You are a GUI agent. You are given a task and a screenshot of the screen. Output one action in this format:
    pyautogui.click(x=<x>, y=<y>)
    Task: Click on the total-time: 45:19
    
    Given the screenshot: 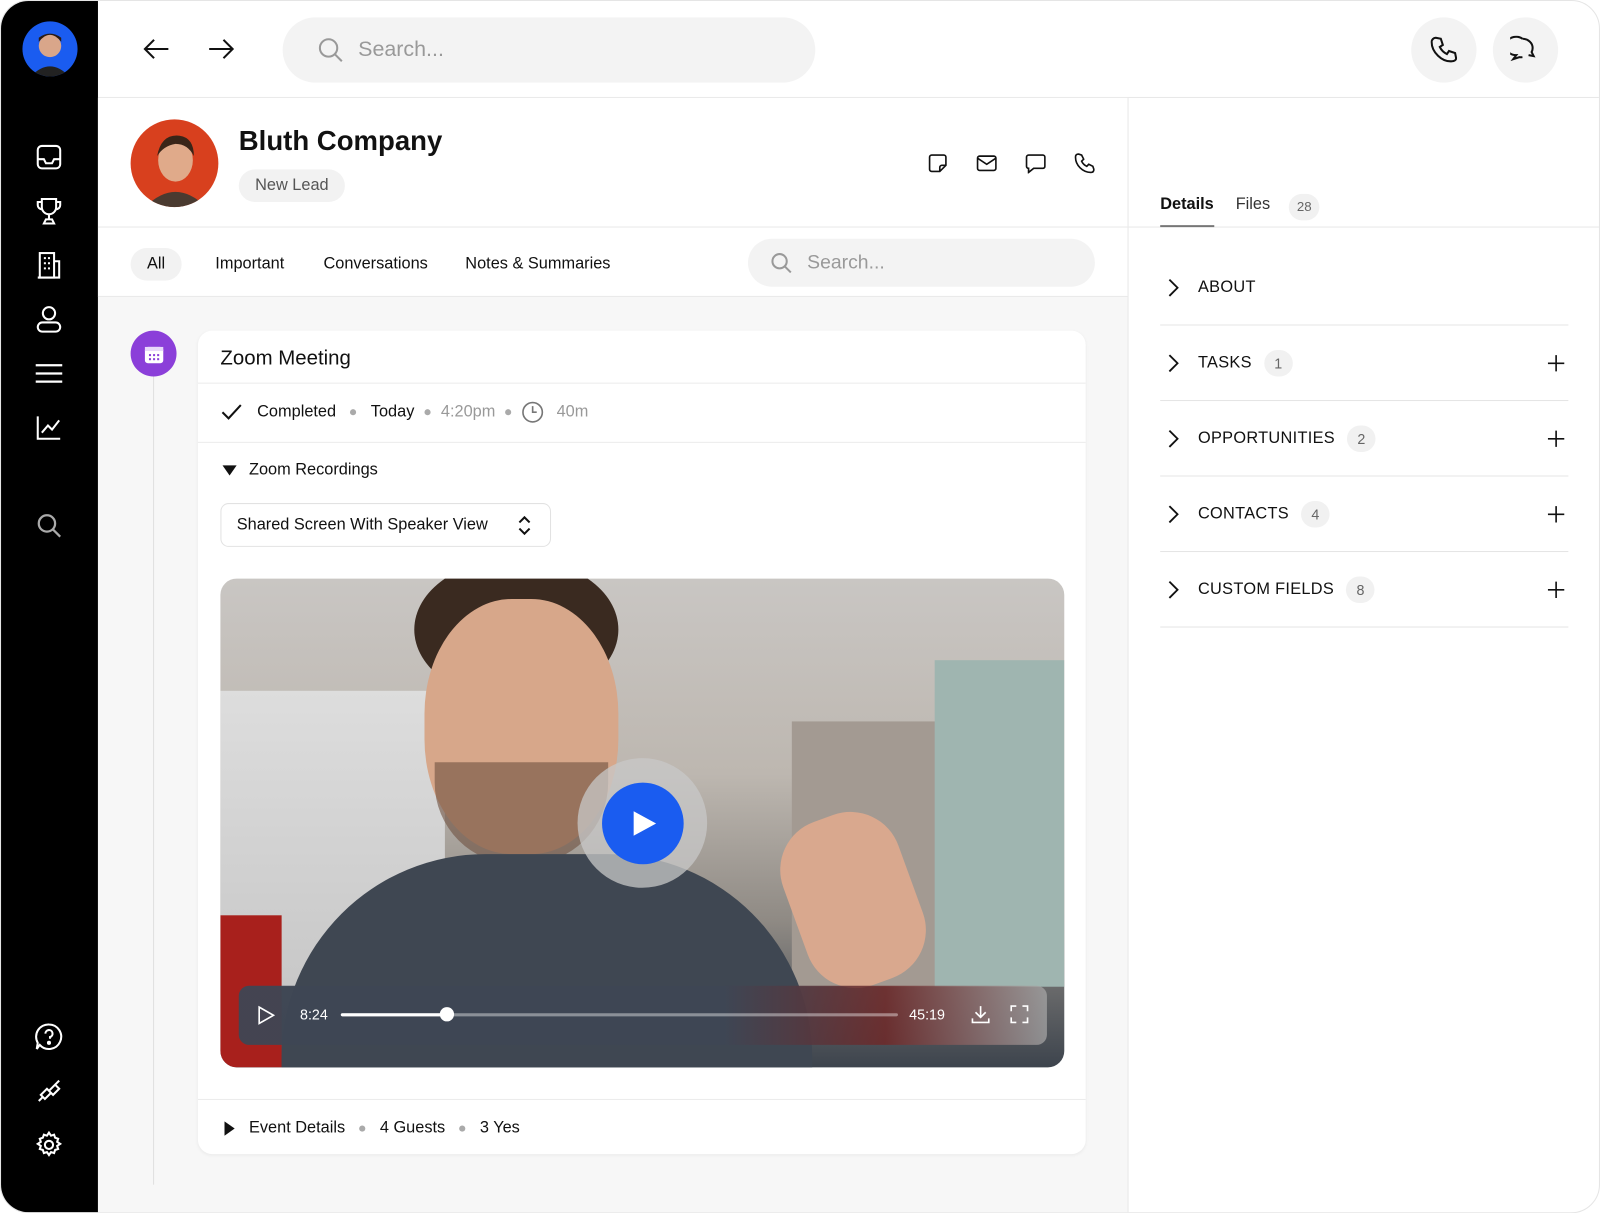 What is the action you would take?
    pyautogui.click(x=927, y=1014)
    